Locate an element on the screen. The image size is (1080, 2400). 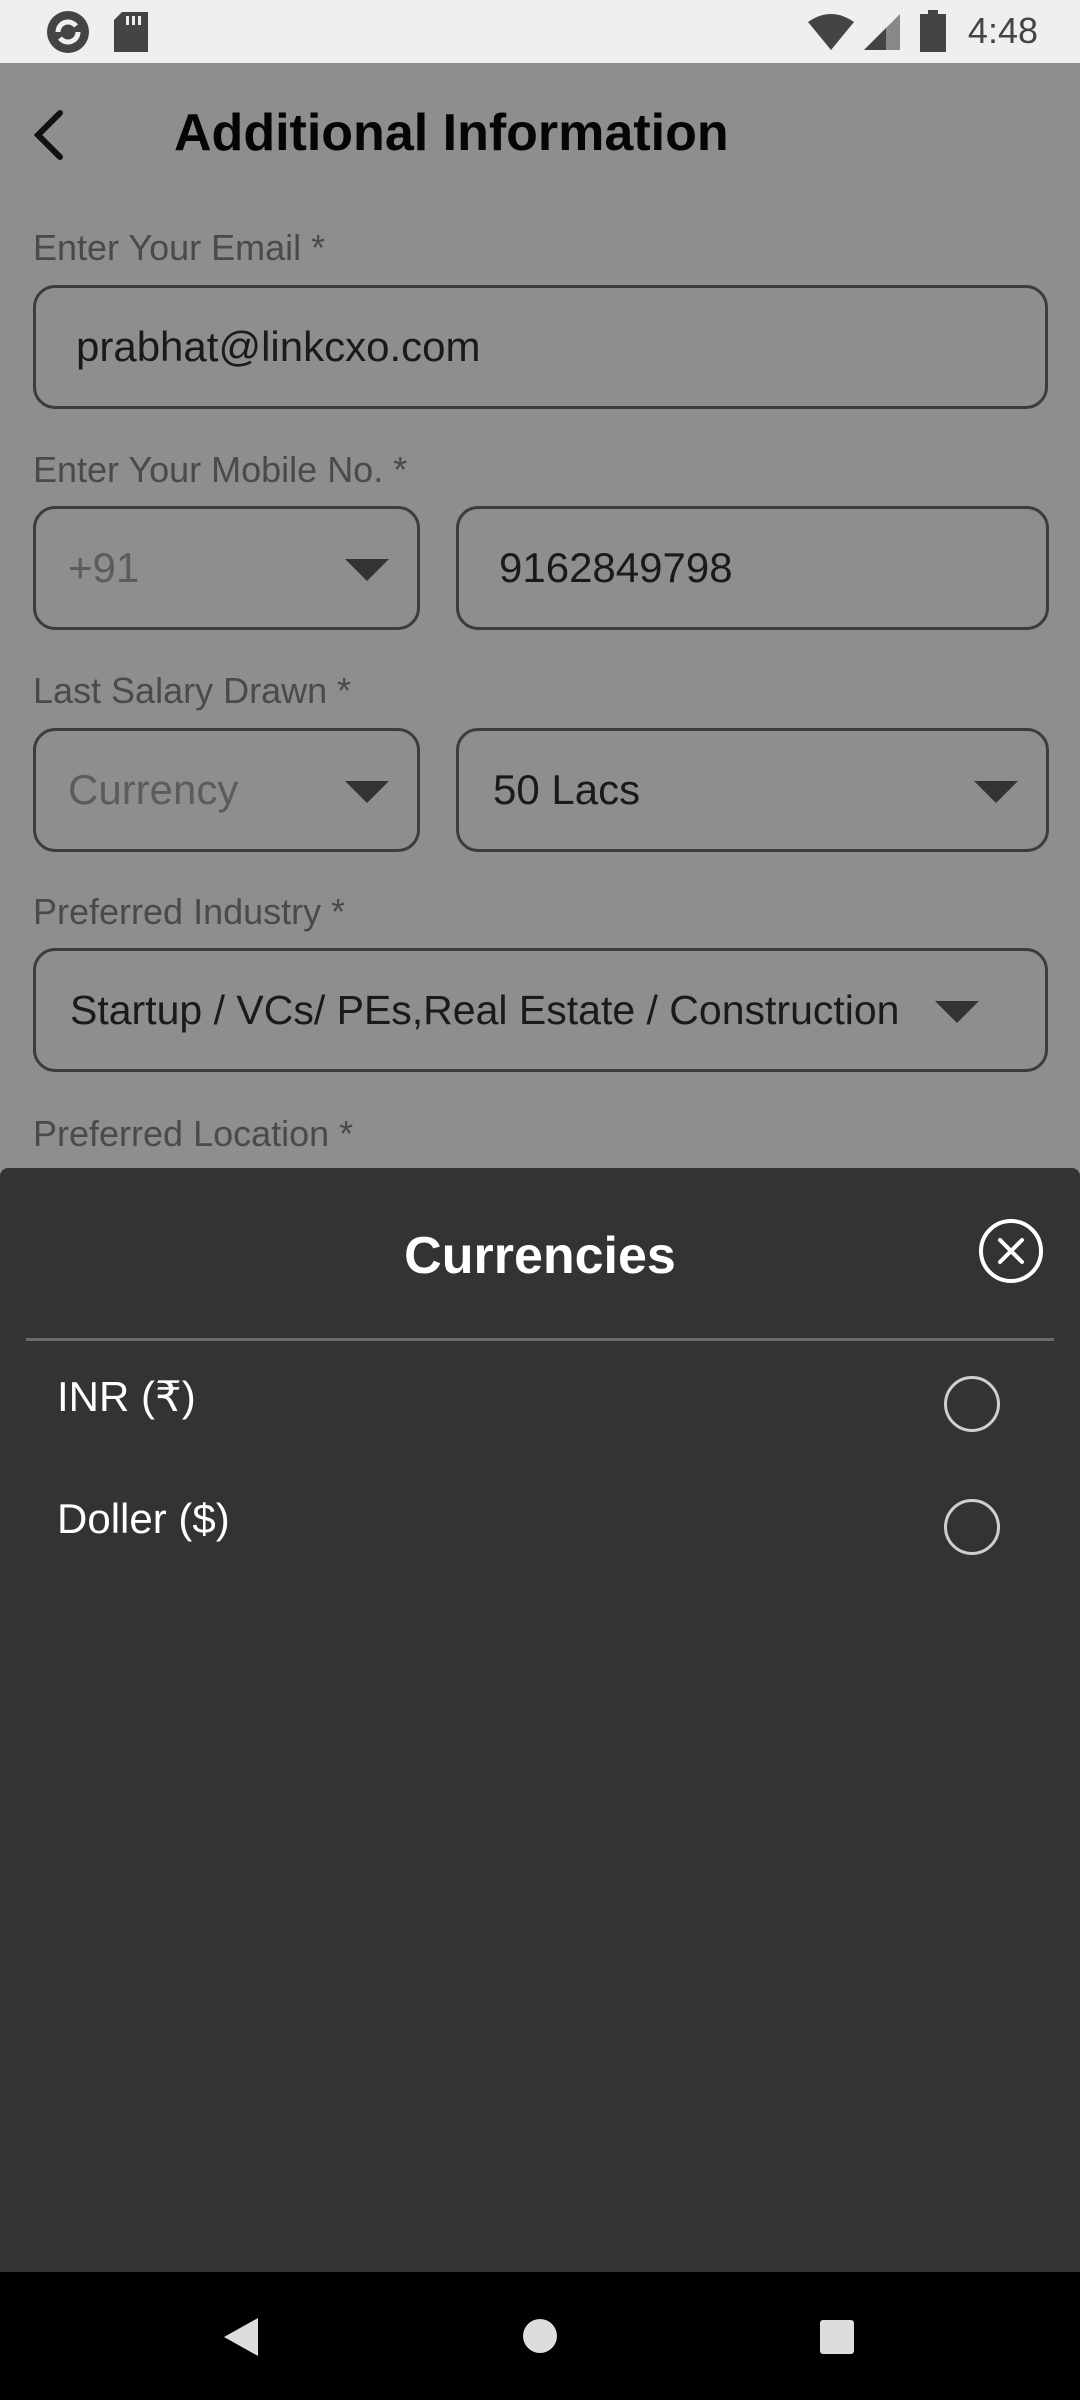
email-field: prabhat@linkcxo.com is located at coordinates (540, 347).